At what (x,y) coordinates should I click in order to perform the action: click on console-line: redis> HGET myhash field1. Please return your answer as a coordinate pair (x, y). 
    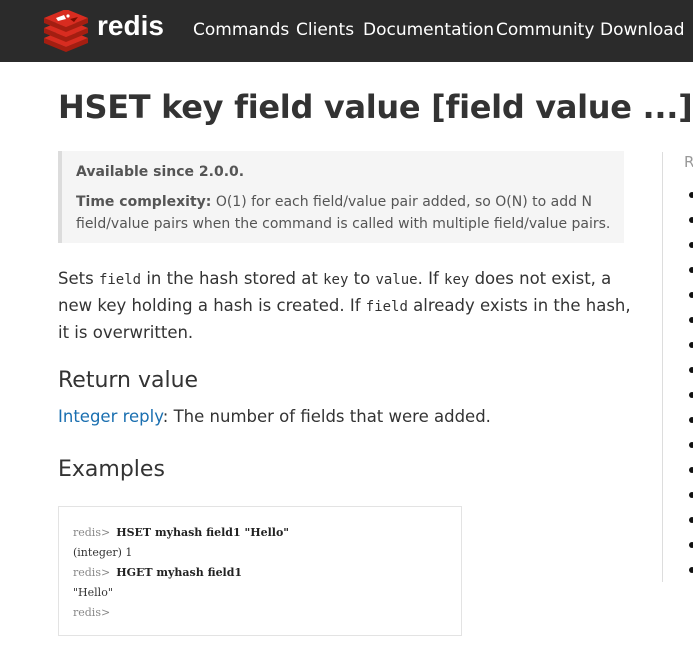
    Looking at the image, I should click on (157, 572).